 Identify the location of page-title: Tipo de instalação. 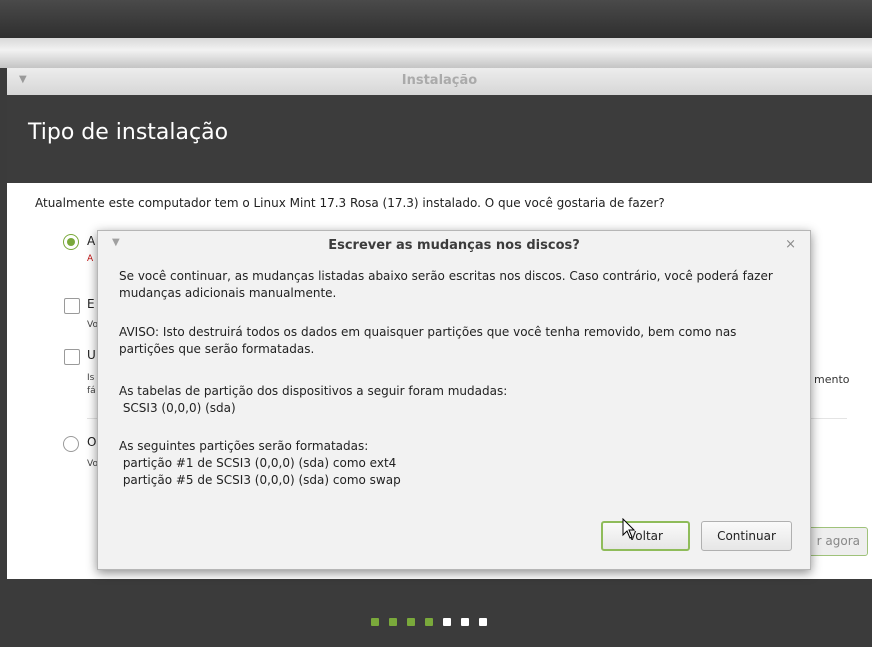
(128, 132).